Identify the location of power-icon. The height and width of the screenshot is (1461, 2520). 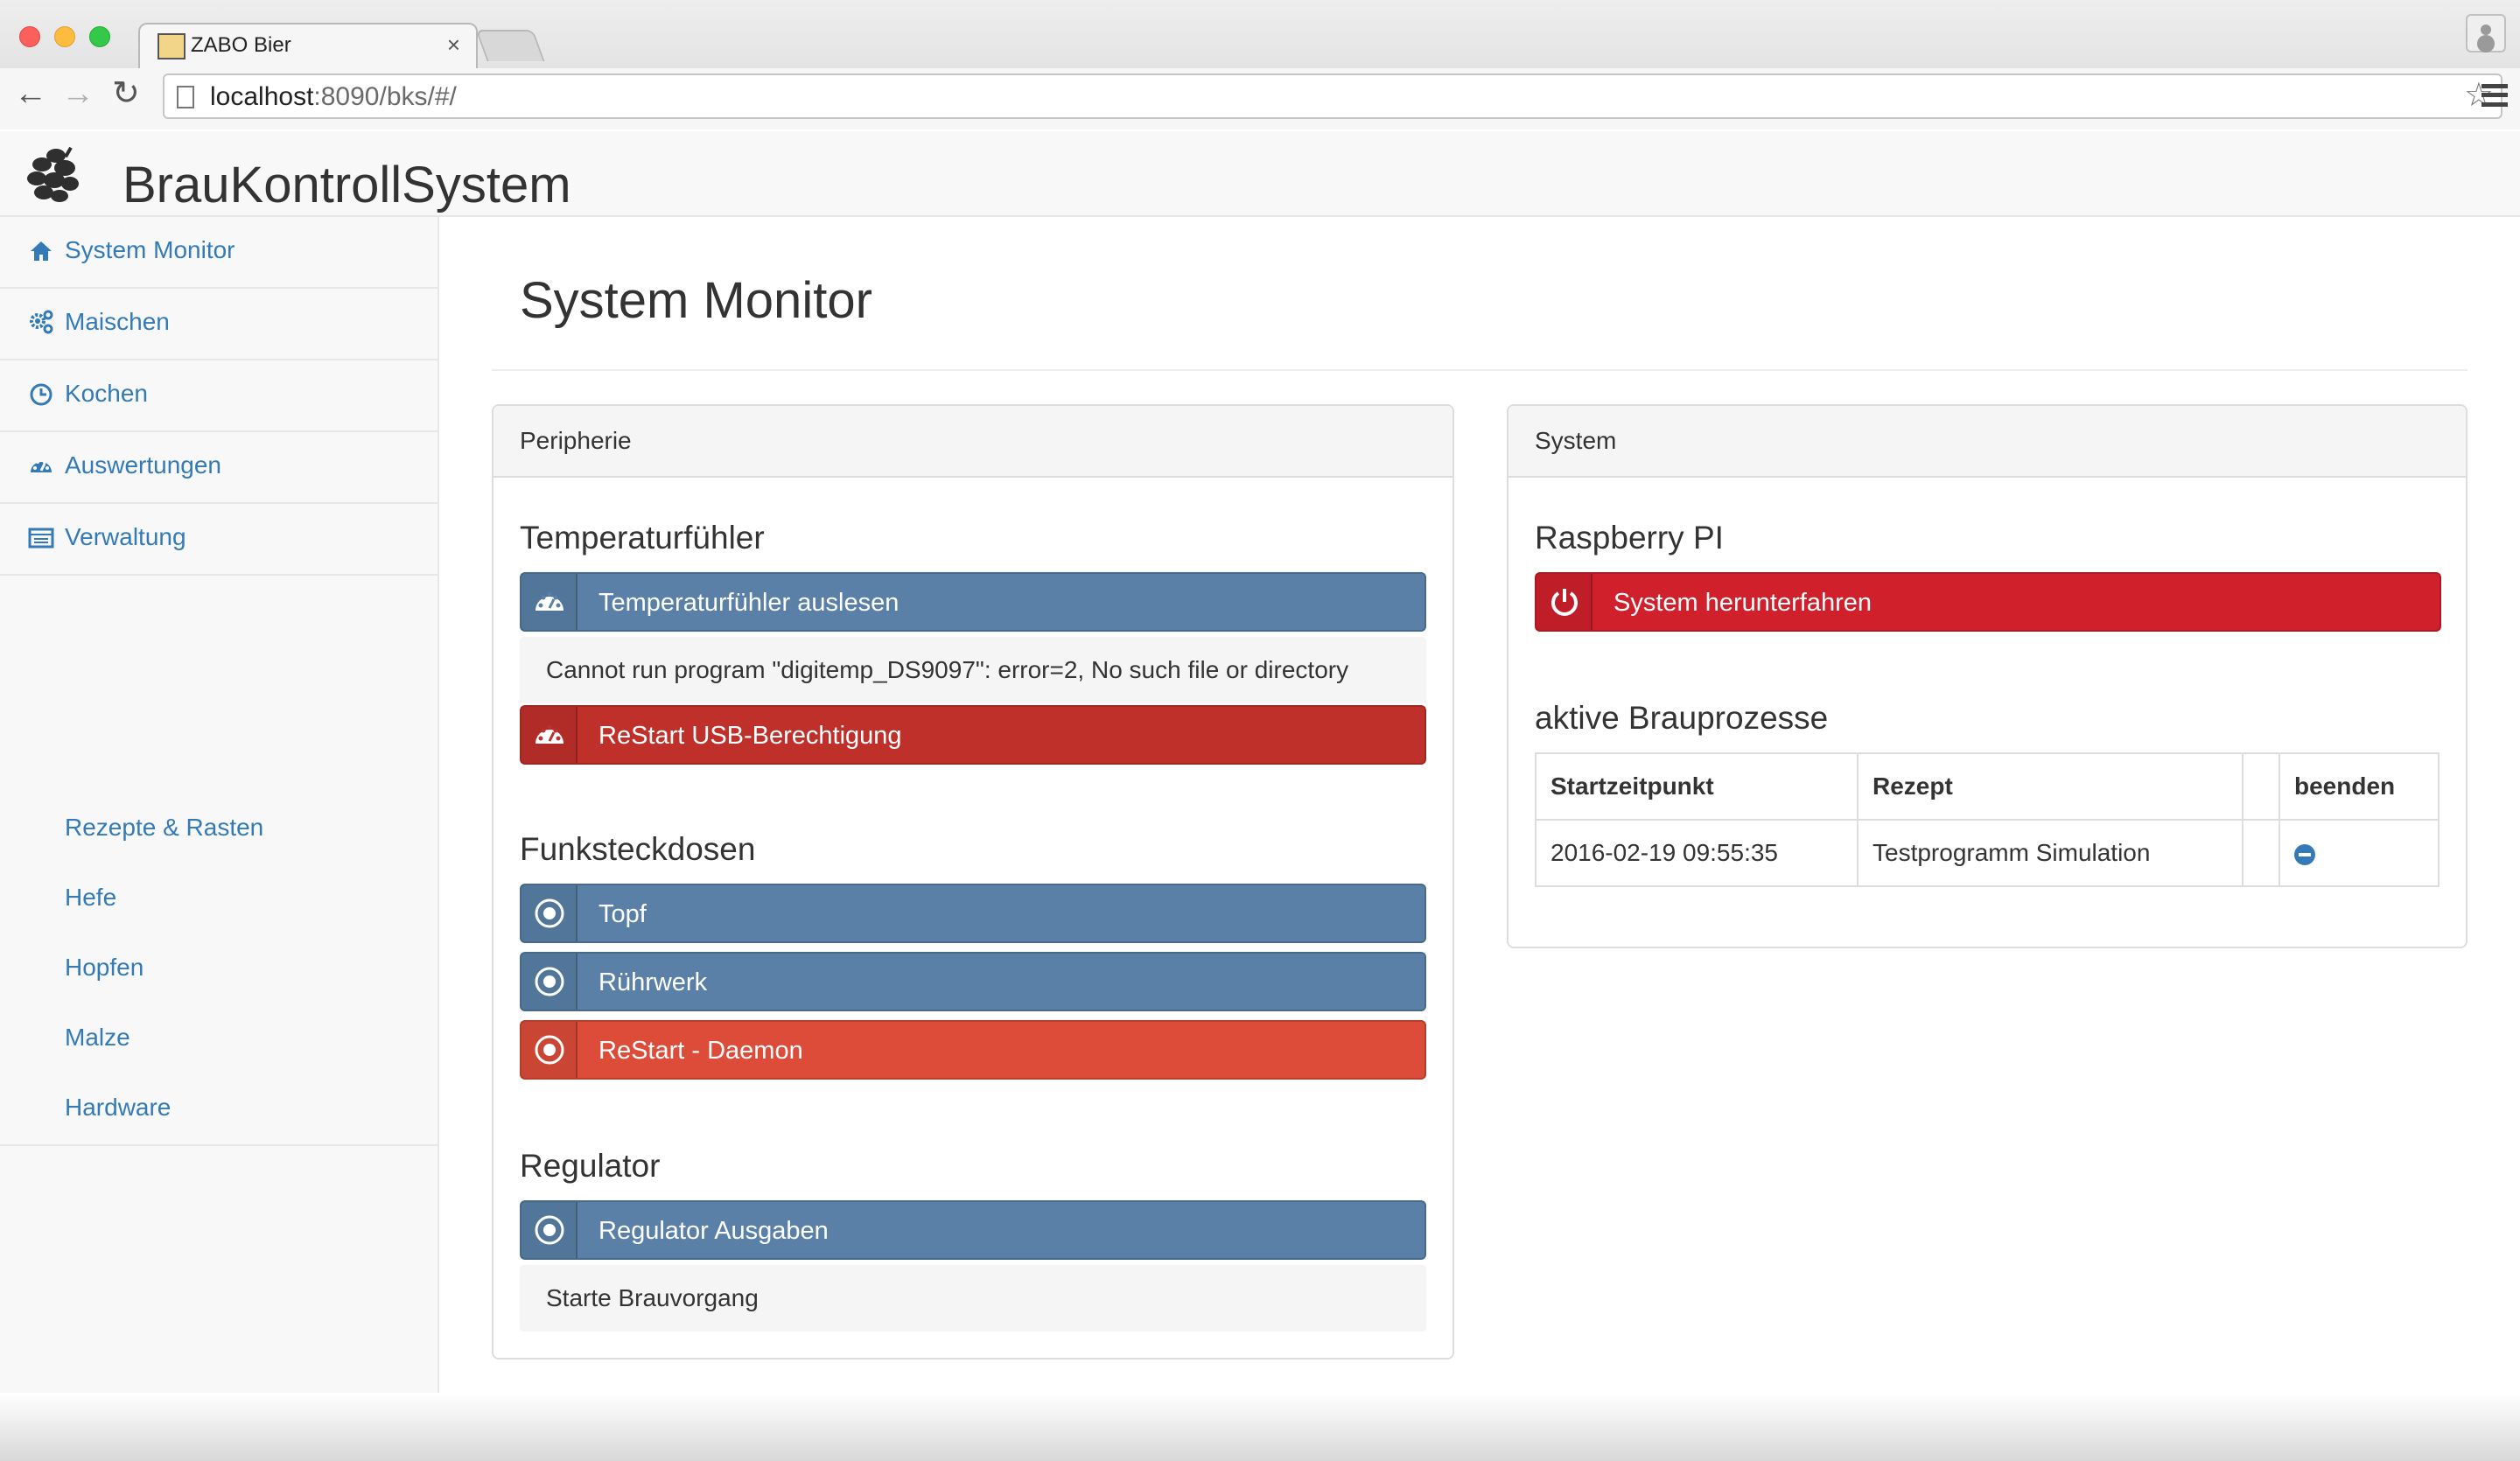
(1564, 602).